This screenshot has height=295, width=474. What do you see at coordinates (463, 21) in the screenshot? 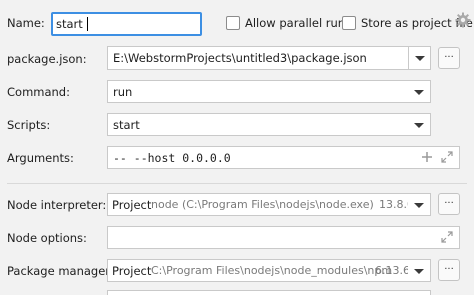
I see `settings-gear-icon` at bounding box center [463, 21].